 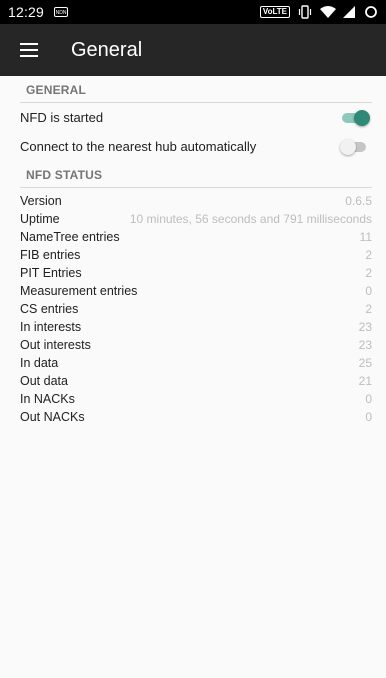 I want to click on status-row-nametree: NameTree entries 11, so click(x=193, y=237).